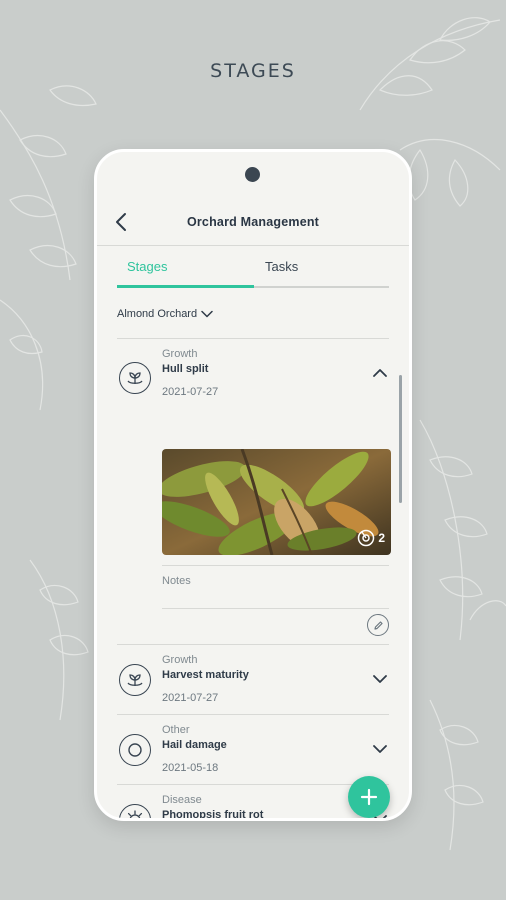 This screenshot has height=900, width=506. Describe the element at coordinates (135, 750) in the screenshot. I see `circle-icon` at that location.